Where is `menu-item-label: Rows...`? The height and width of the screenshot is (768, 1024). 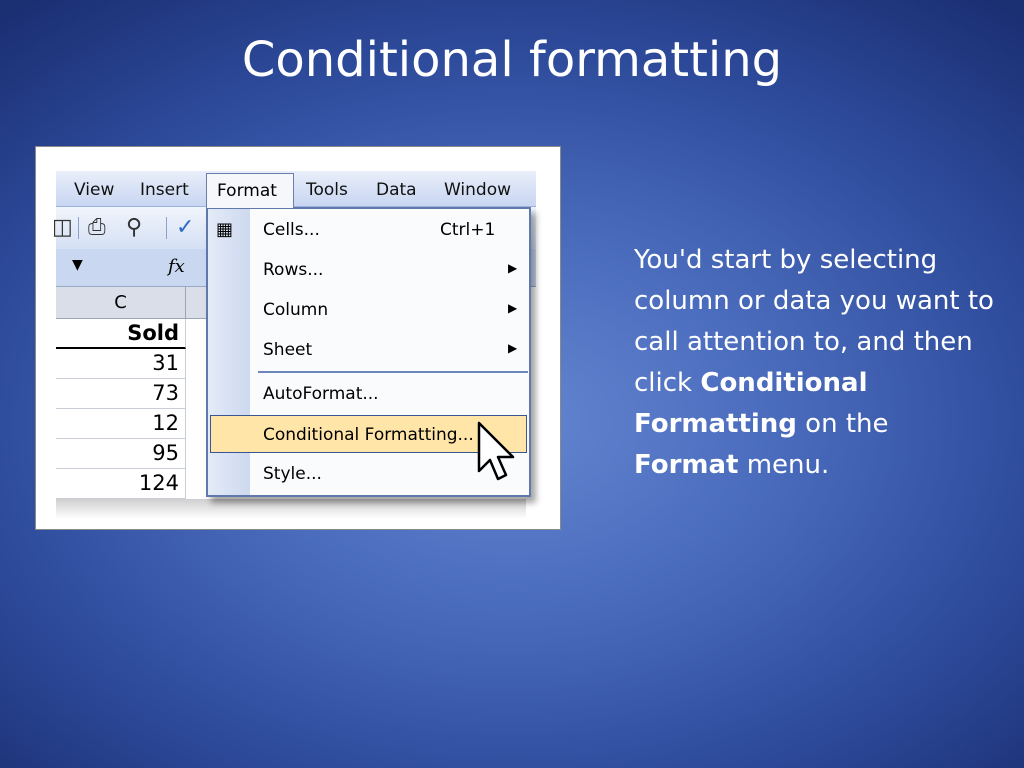
menu-item-label: Rows... is located at coordinates (293, 270).